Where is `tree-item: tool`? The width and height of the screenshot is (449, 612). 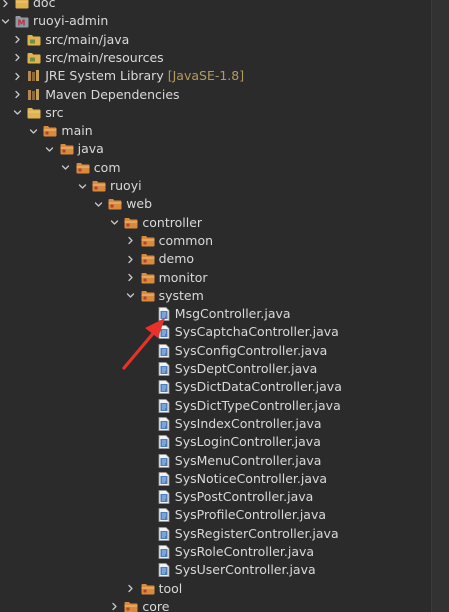 tree-item: tool is located at coordinates (216, 589).